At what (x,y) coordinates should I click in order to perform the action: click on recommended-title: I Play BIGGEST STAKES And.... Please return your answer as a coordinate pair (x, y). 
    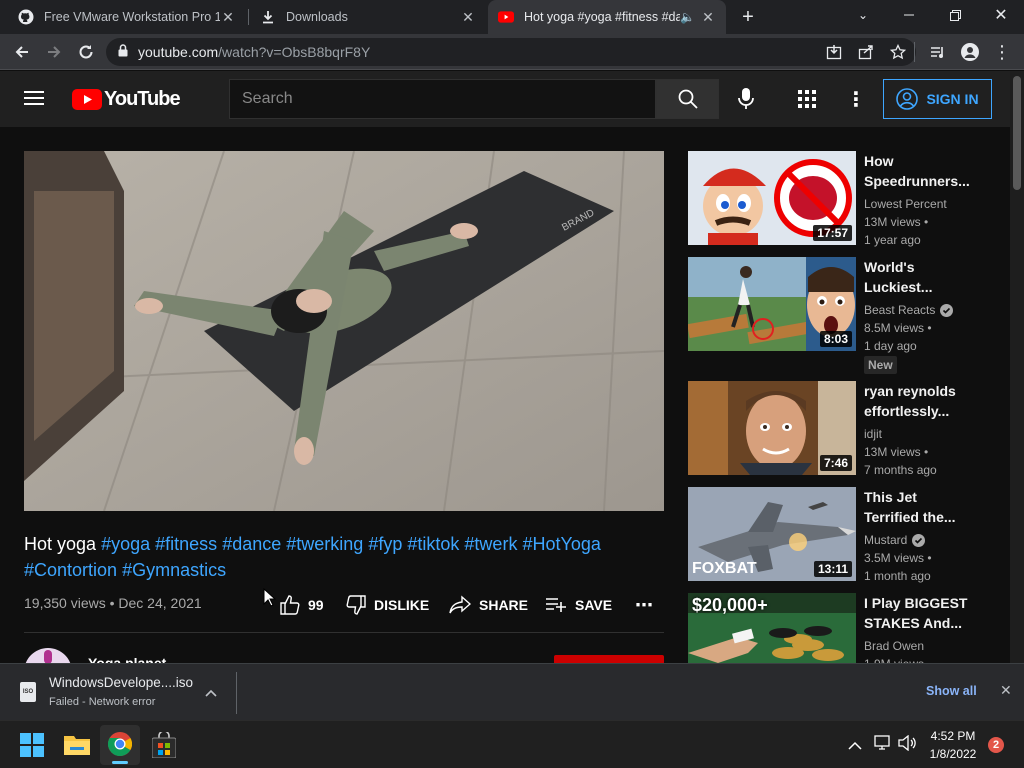
    Looking at the image, I should click on (919, 613).